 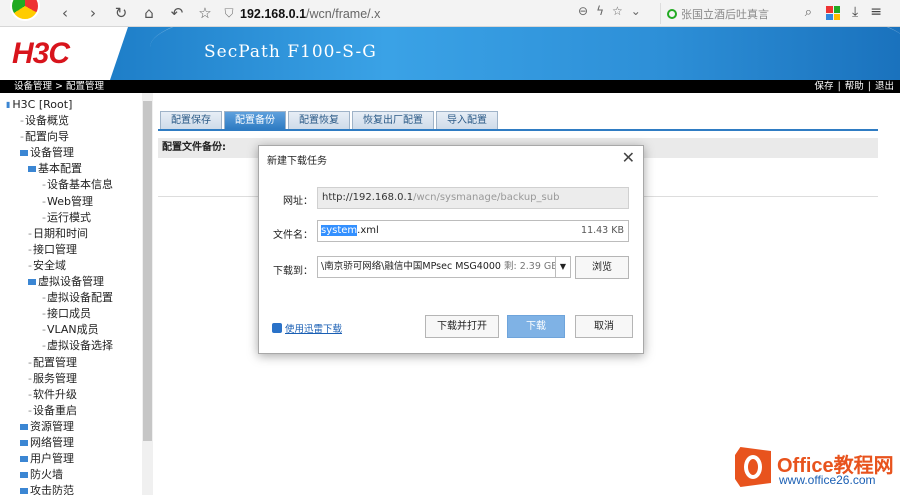 What do you see at coordinates (59, 234) in the screenshot?
I see `sidebar-item: - 日期和时间` at bounding box center [59, 234].